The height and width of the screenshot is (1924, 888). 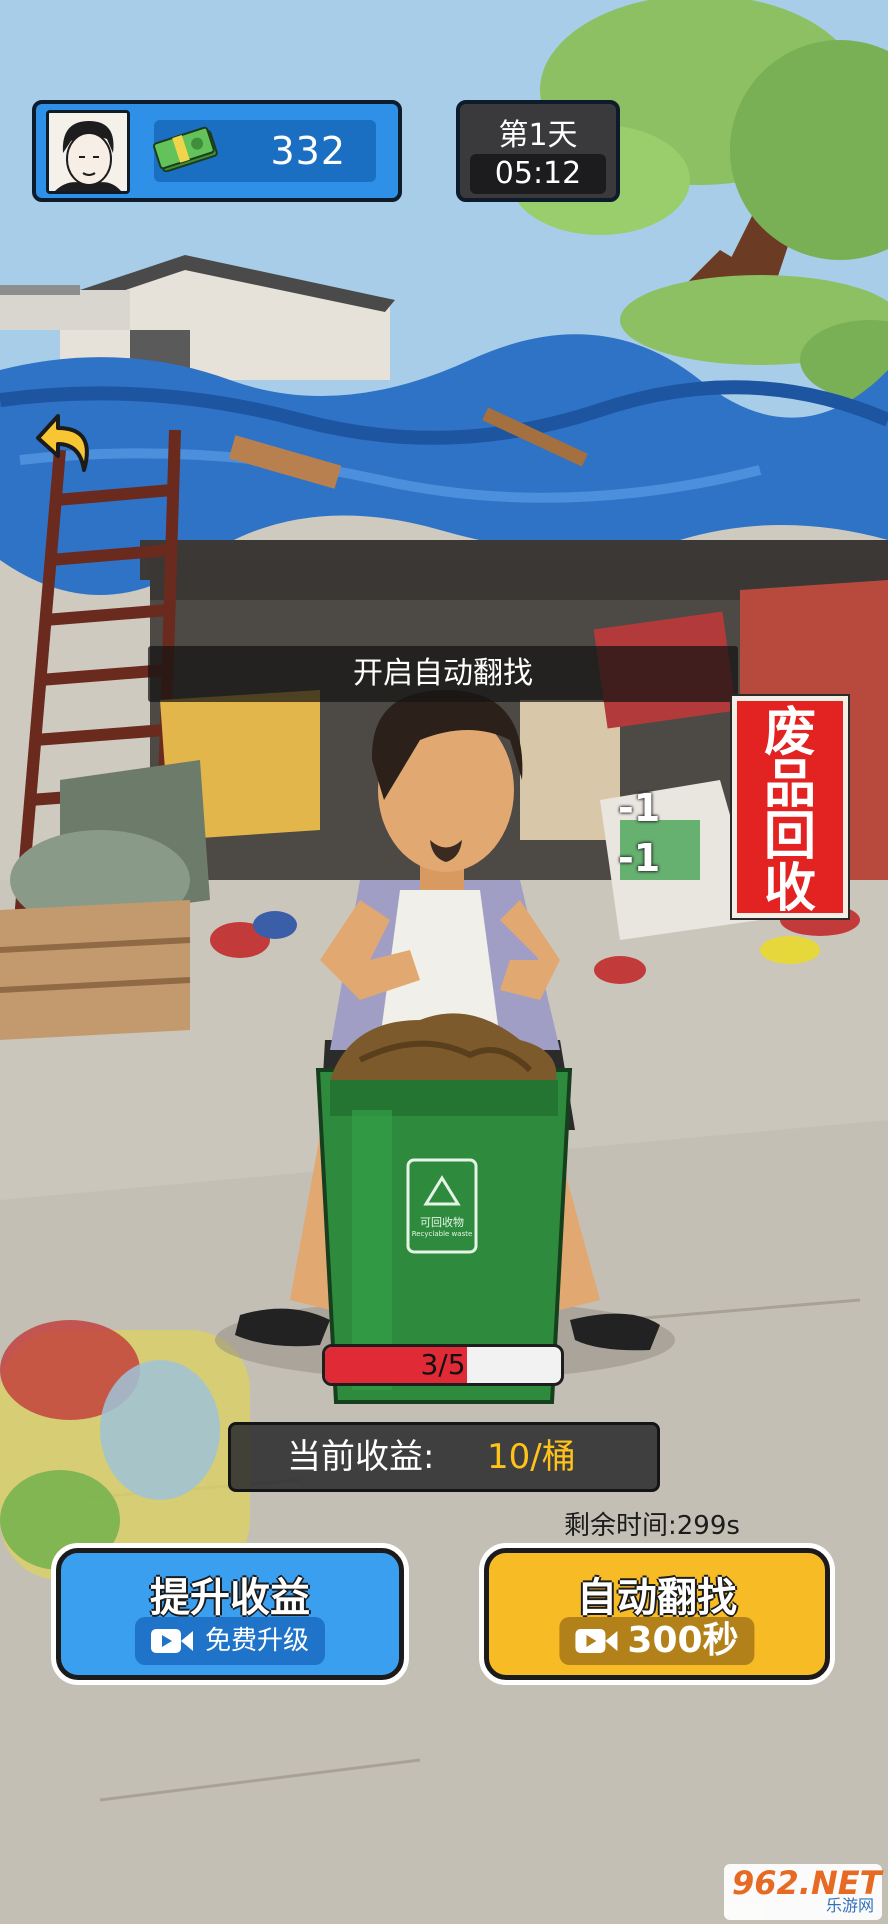 I want to click on player-money-card: 332, so click(x=217, y=151).